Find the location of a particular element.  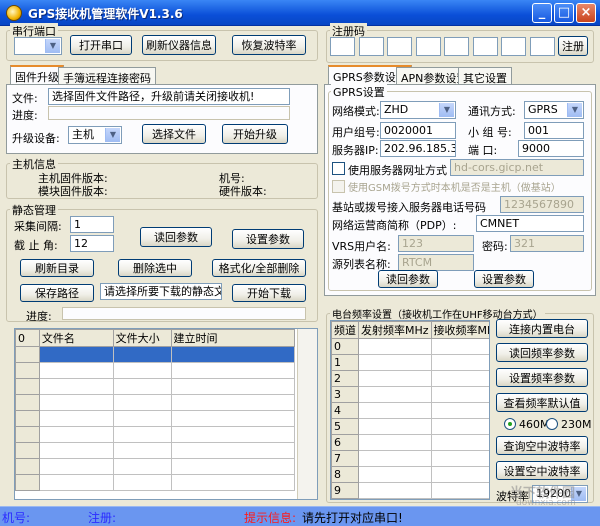

minimize-button: _ is located at coordinates (542, 13).